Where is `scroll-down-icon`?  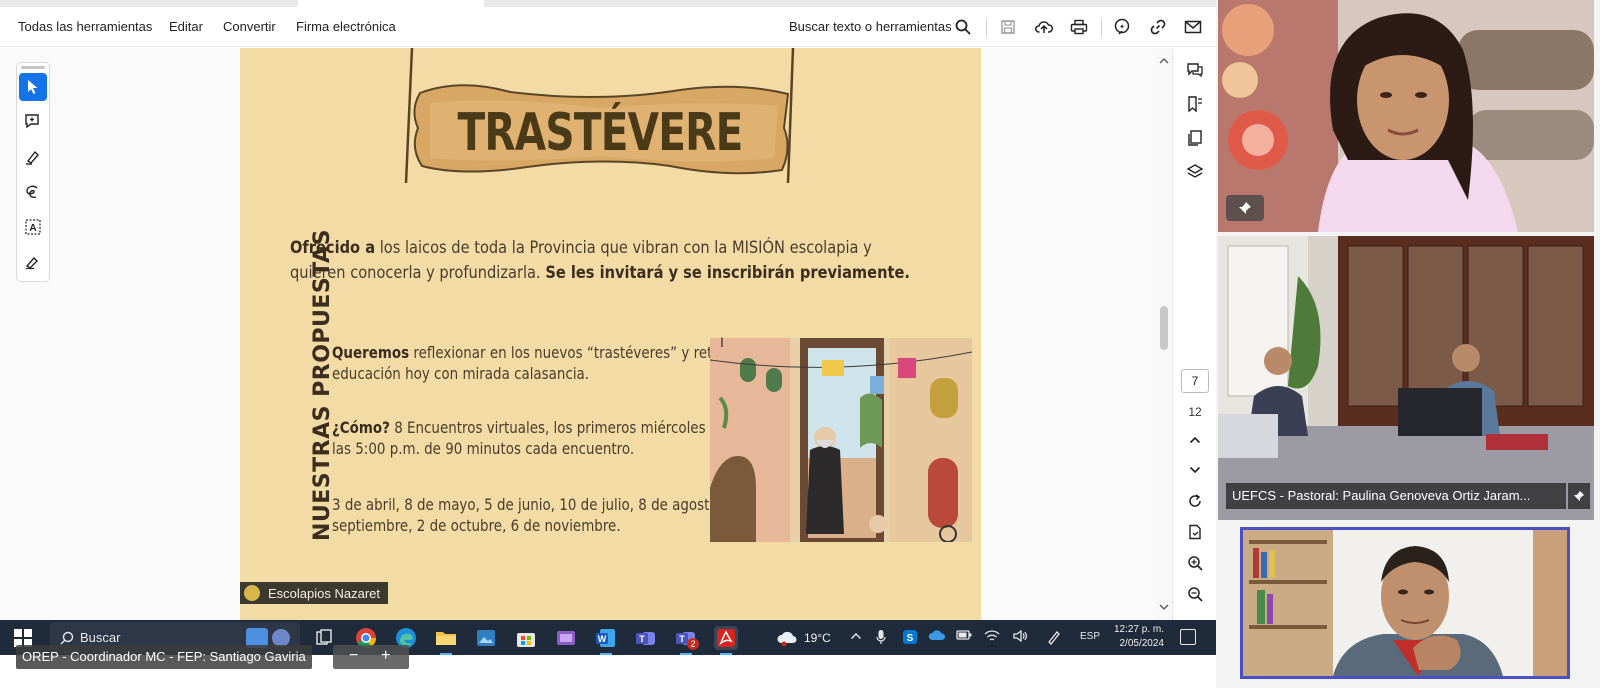 scroll-down-icon is located at coordinates (1164, 607).